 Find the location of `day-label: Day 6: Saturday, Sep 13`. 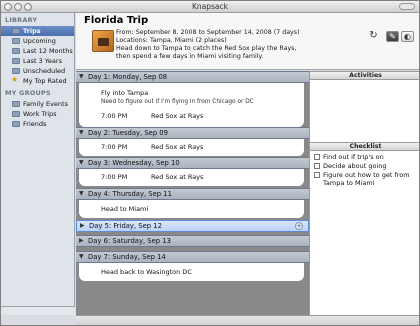

day-label: Day 6: Saturday, Sep 13 is located at coordinates (129, 241).